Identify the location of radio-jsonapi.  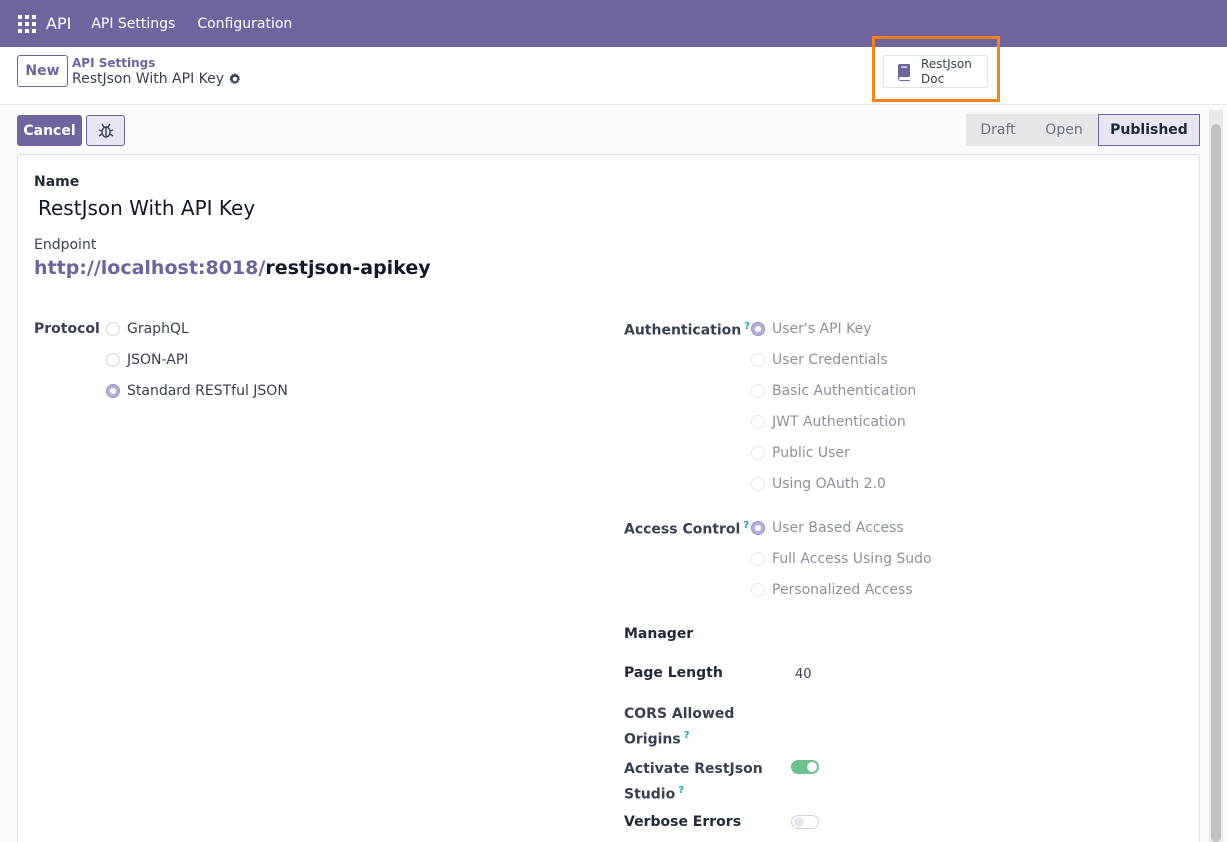
(113, 360).